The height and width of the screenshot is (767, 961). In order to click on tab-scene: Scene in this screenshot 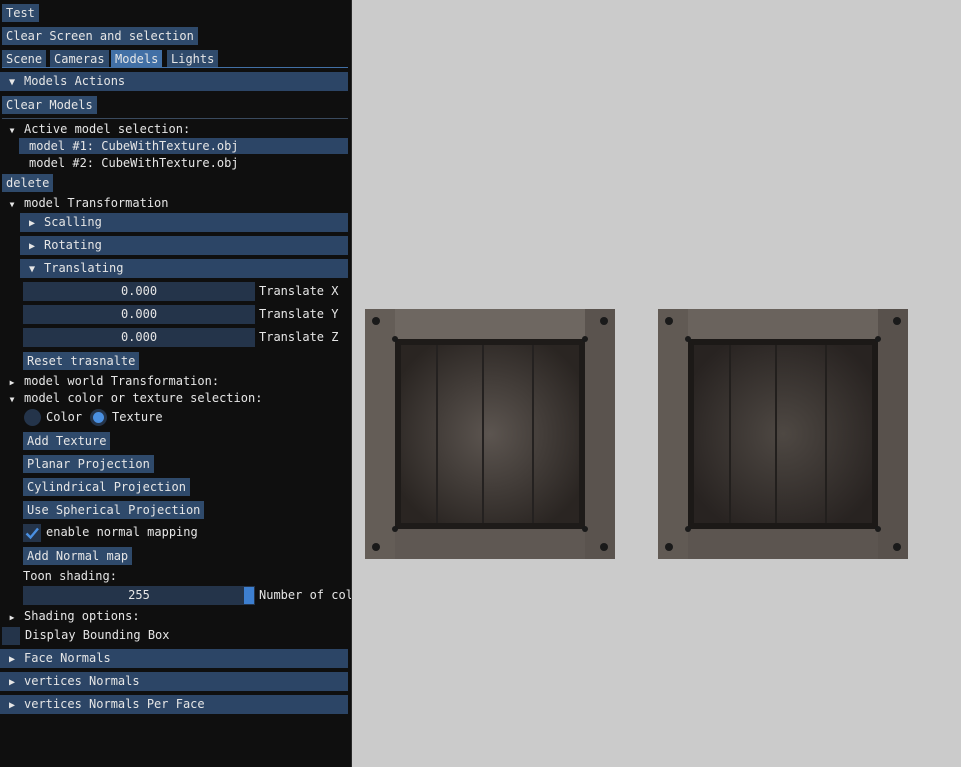, I will do `click(24, 59)`.